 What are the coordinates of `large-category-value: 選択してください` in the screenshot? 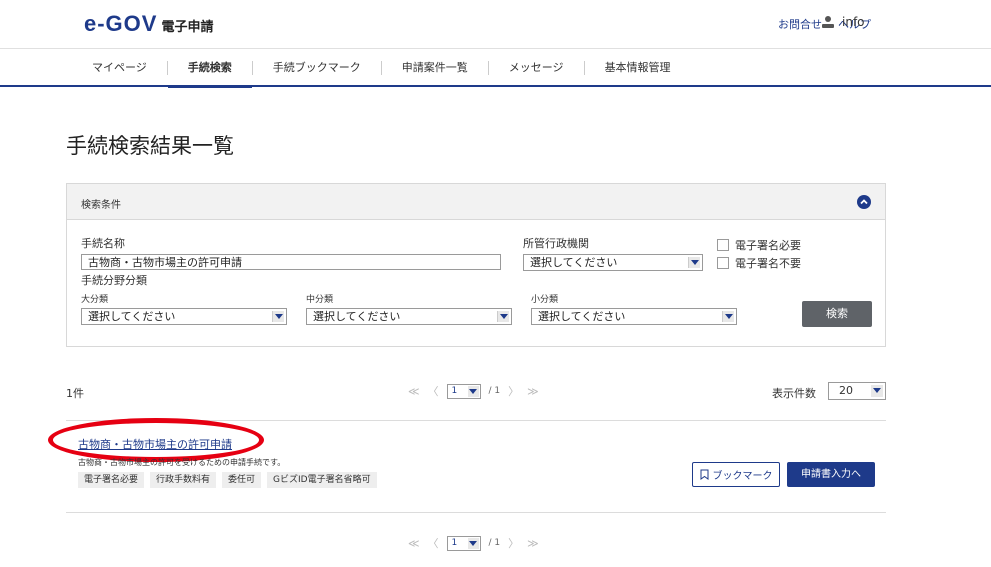 It's located at (132, 316).